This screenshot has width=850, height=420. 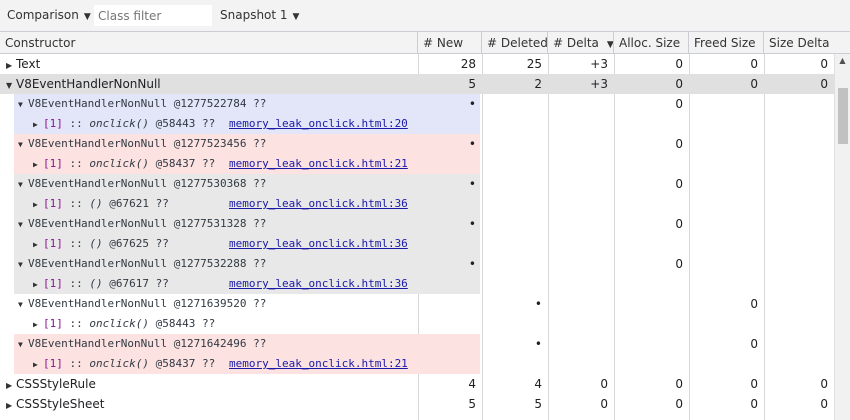 I want to click on retainer-object-id: @67617 ??, so click(x=135, y=283).